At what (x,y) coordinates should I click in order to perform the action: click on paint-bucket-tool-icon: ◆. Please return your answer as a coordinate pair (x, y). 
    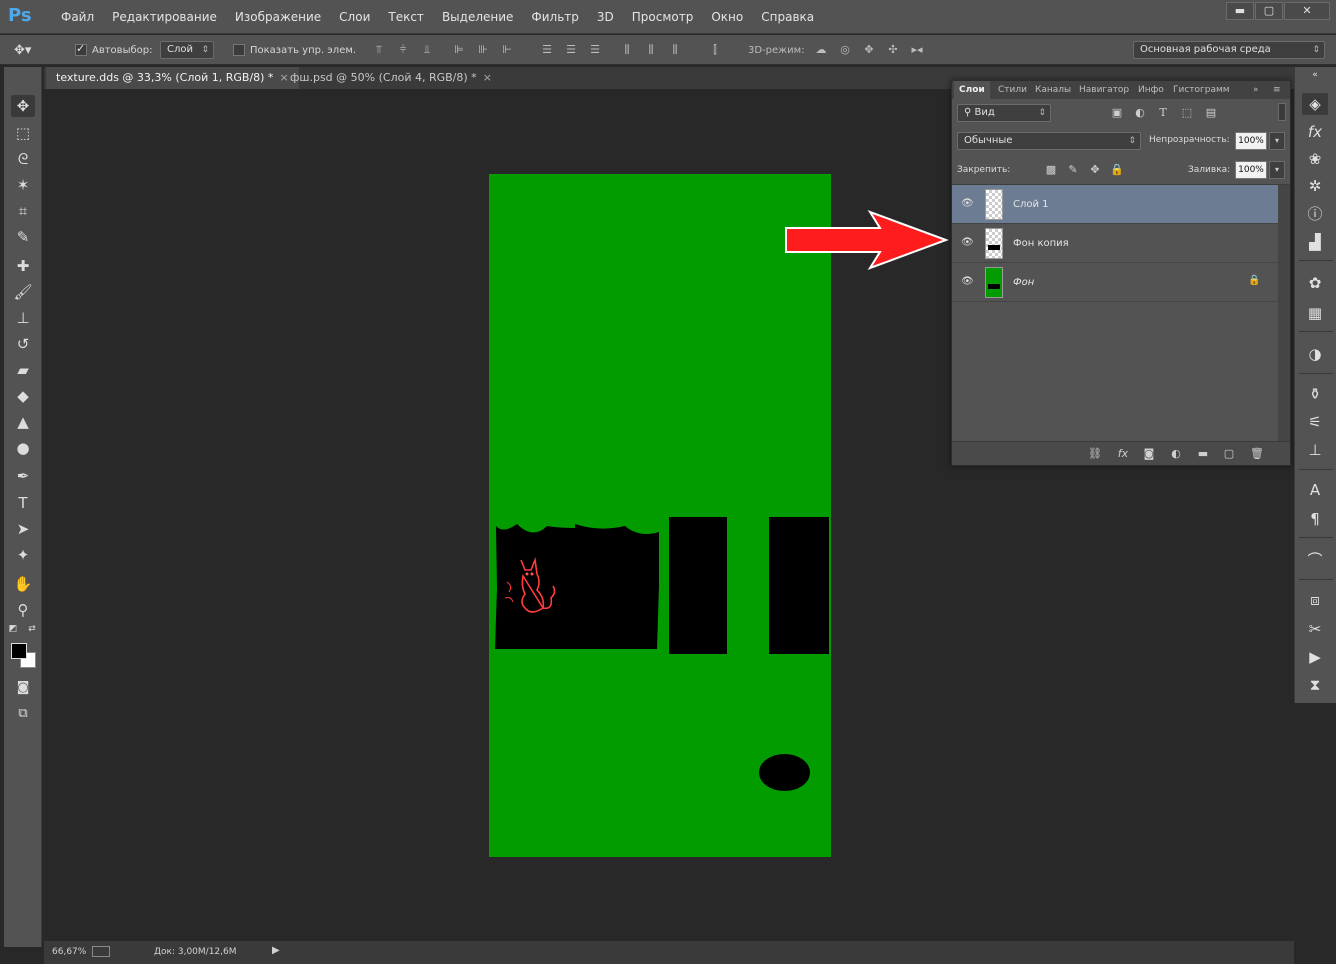
    Looking at the image, I should click on (23, 396).